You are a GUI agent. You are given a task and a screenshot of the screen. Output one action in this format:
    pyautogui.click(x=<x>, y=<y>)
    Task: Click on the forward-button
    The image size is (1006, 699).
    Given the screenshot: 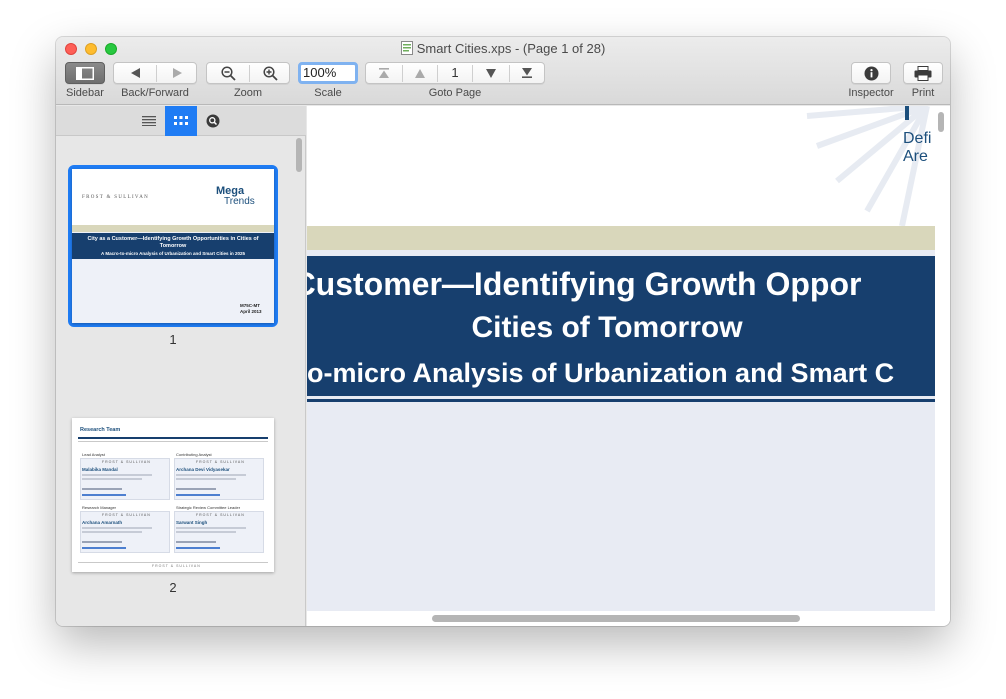 What is the action you would take?
    pyautogui.click(x=177, y=73)
    